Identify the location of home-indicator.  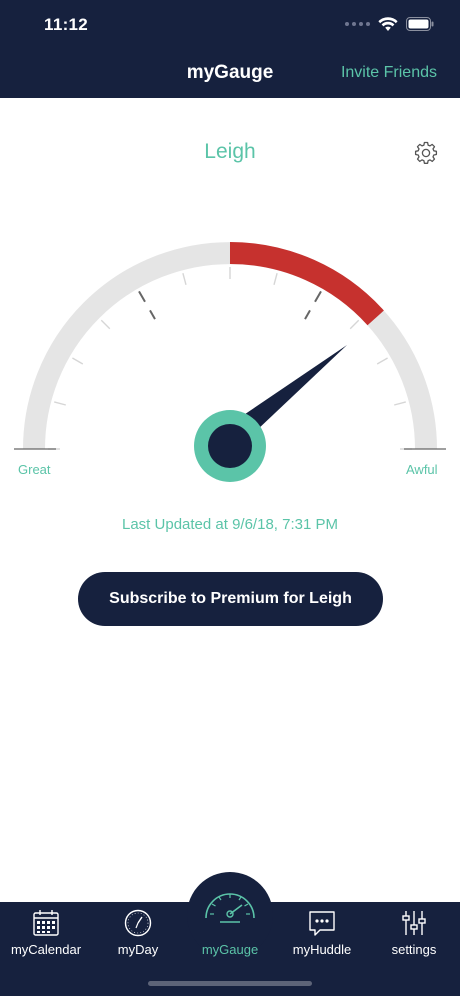
(230, 983).